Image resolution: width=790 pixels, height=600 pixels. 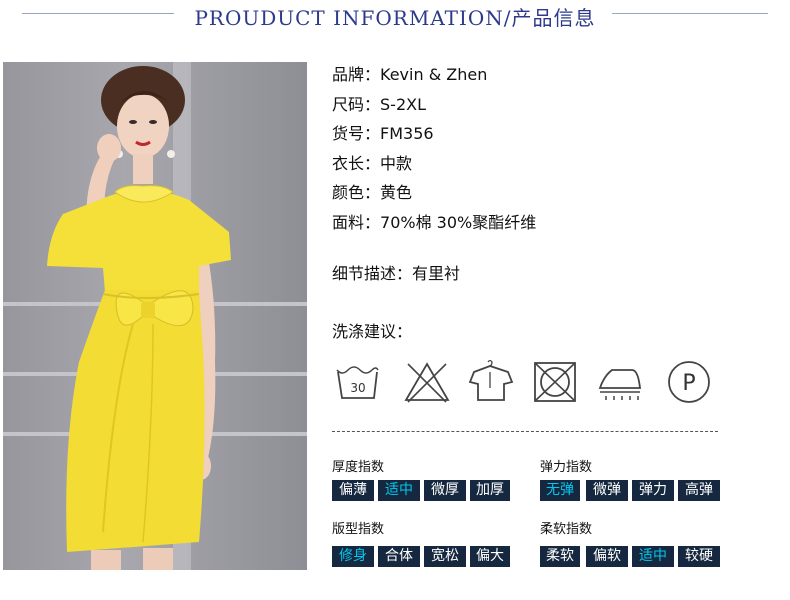 What do you see at coordinates (372, 273) in the screenshot?
I see `detail-label: 细节描述：` at bounding box center [372, 273].